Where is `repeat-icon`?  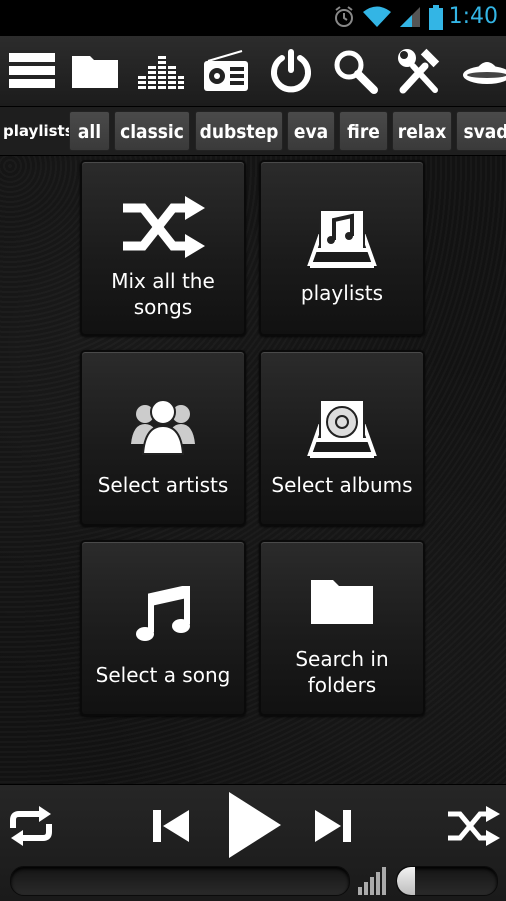 repeat-icon is located at coordinates (31, 826).